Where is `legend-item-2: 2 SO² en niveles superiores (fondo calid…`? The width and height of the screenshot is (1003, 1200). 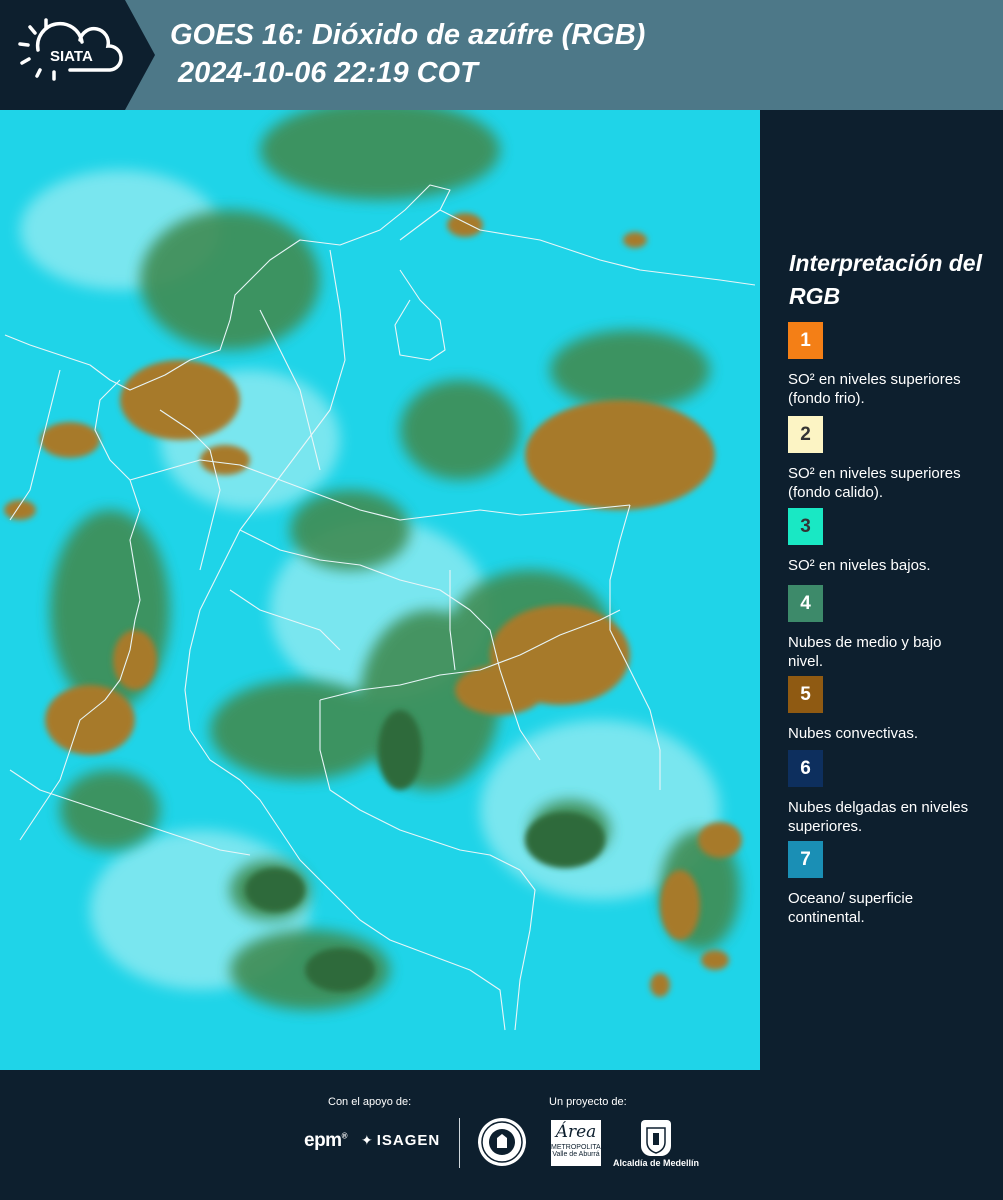
legend-item-2: 2 SO² en niveles superiores (fondo calid… is located at coordinates (890, 459).